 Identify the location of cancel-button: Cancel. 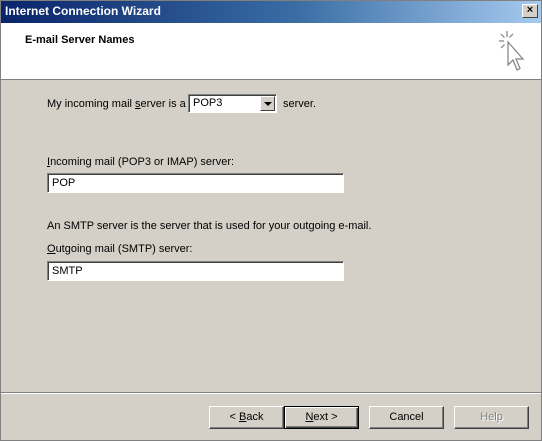
(406, 417).